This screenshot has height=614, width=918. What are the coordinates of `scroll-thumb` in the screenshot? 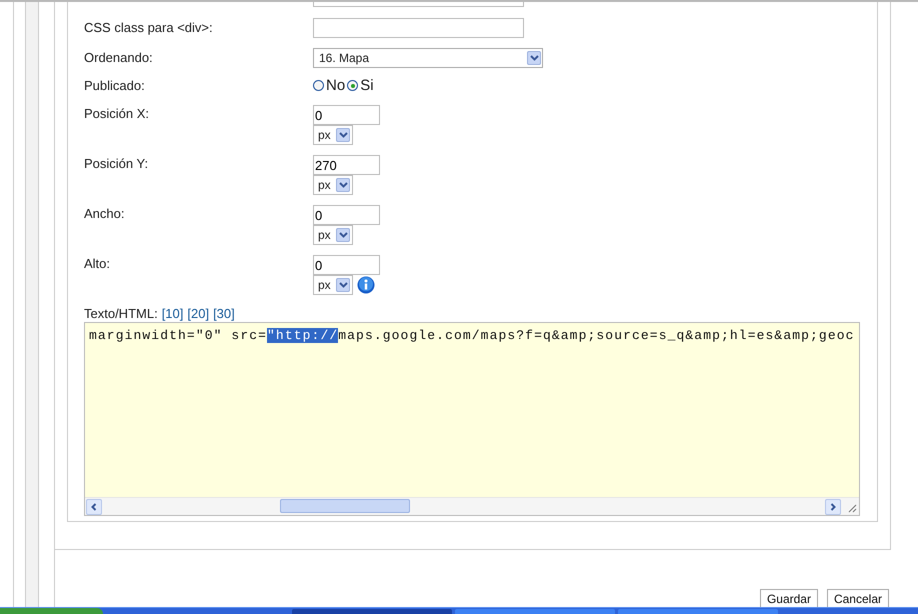 It's located at (345, 506).